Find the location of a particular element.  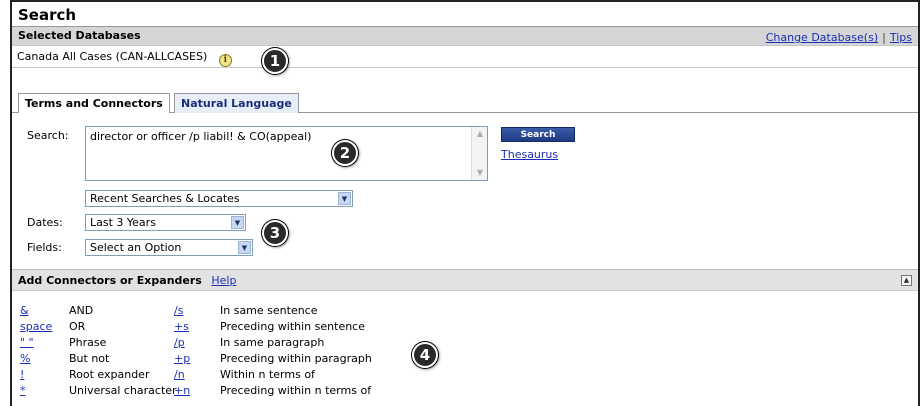

collapse-icon: ▲ is located at coordinates (906, 280).